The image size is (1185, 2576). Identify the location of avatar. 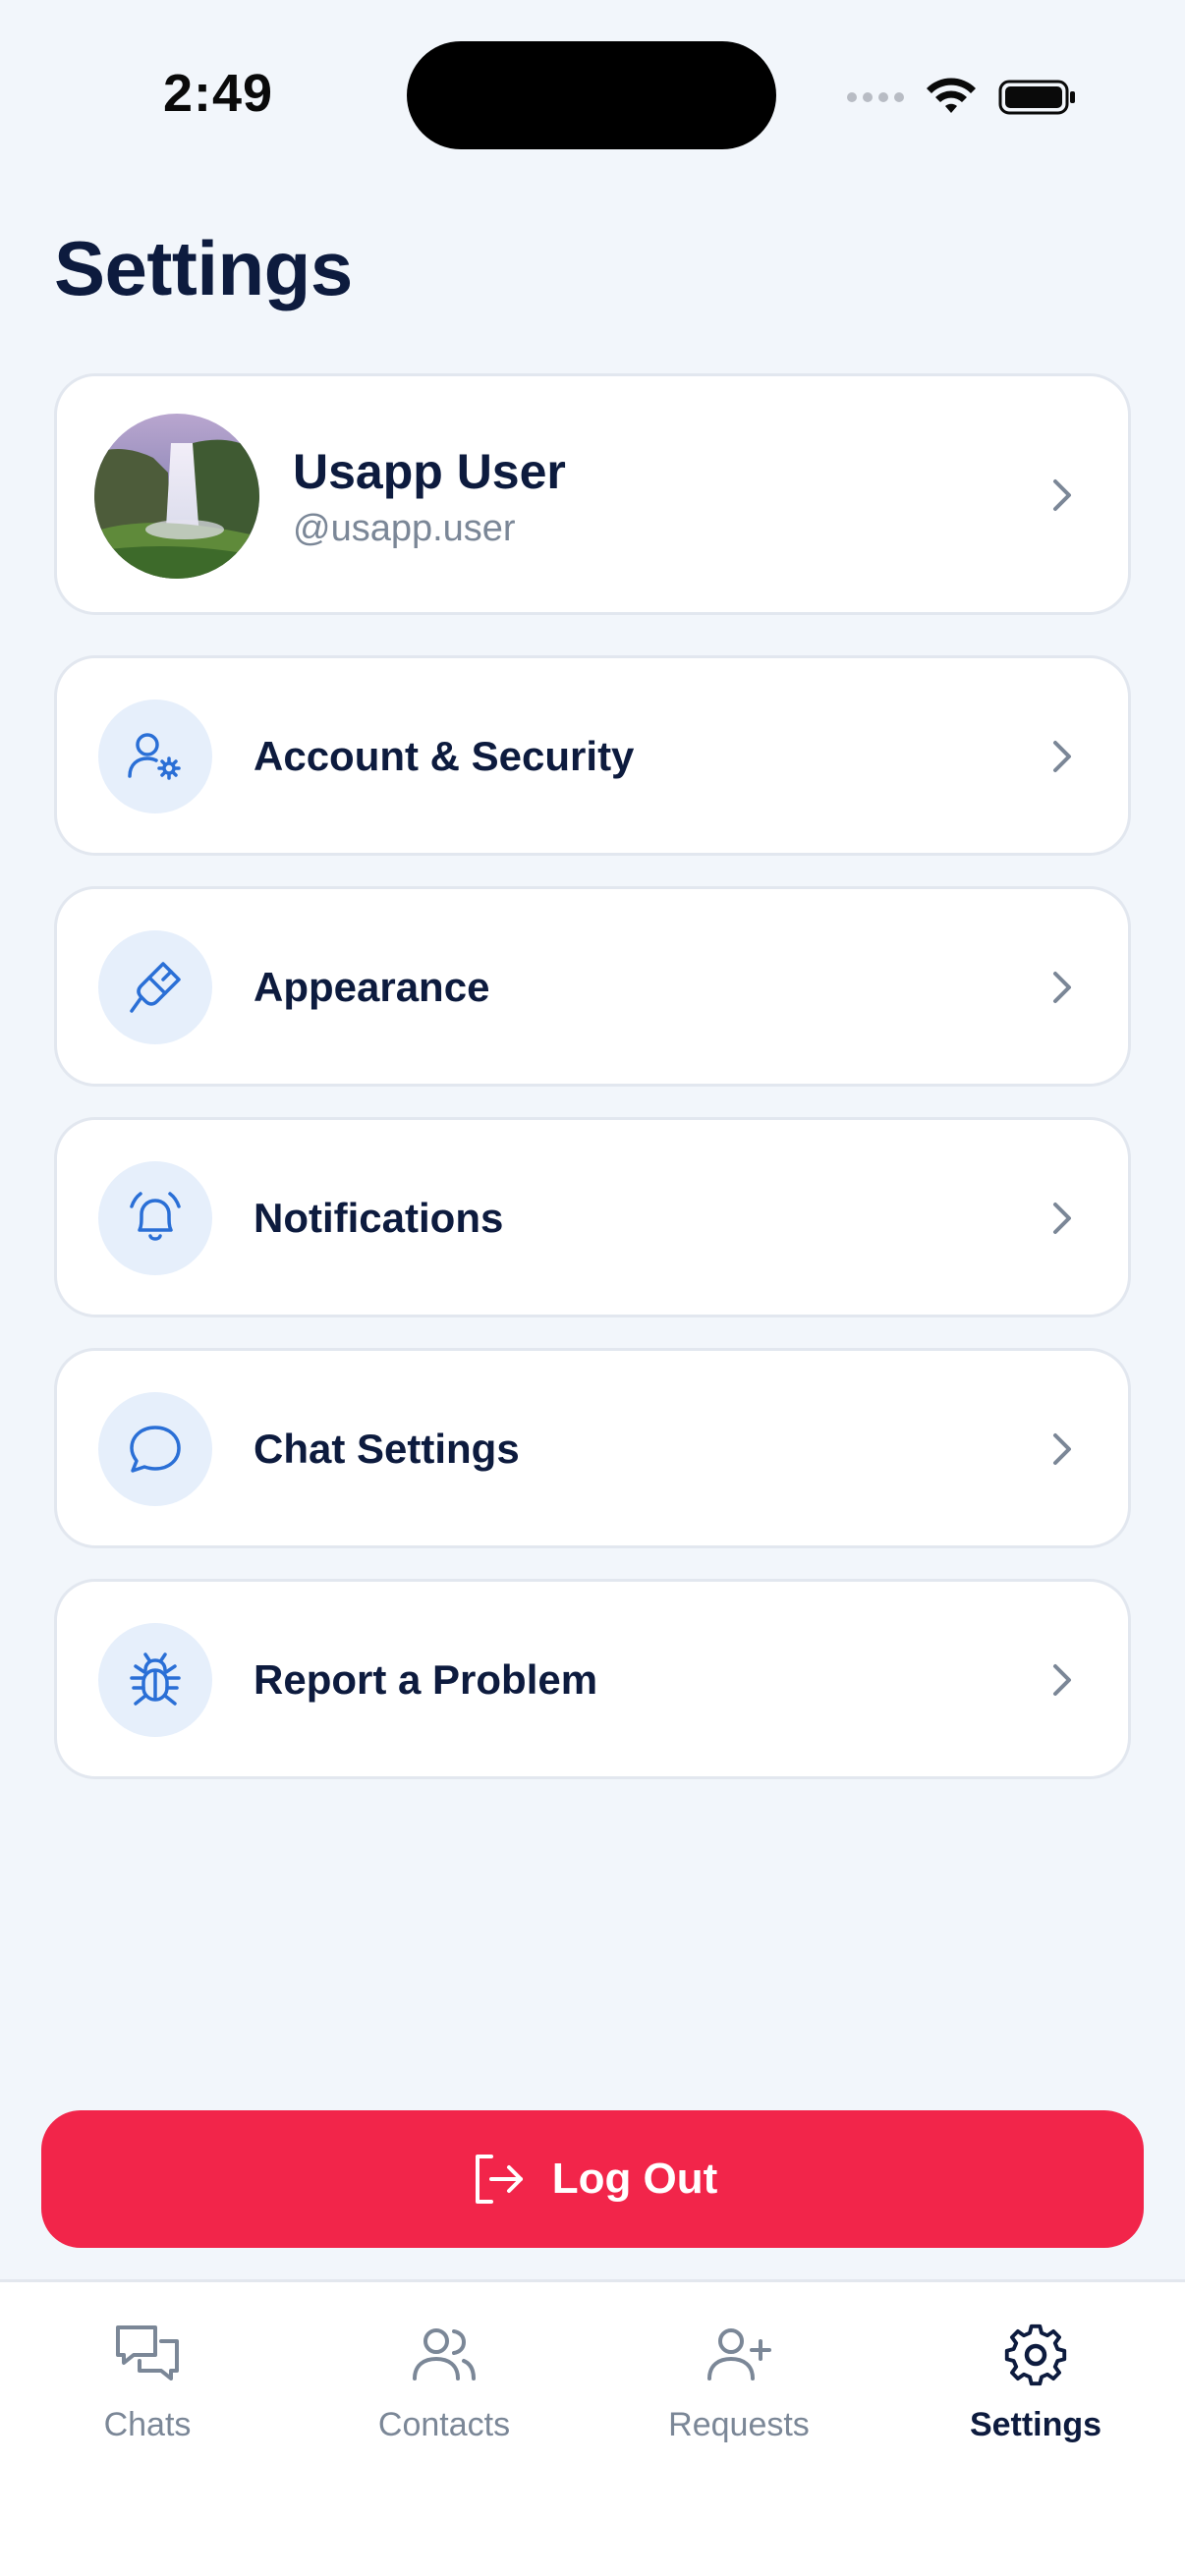
(177, 496).